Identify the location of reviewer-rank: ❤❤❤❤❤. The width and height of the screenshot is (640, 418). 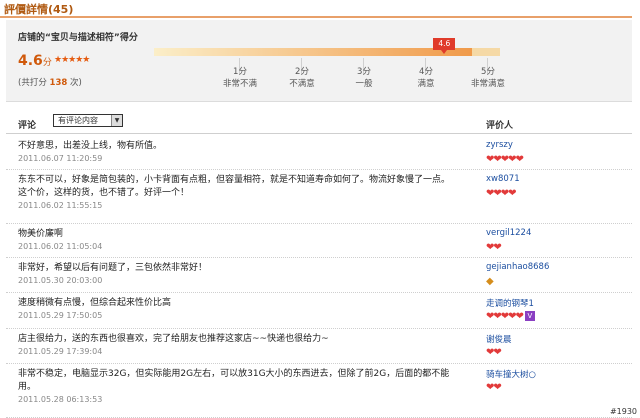
(505, 160).